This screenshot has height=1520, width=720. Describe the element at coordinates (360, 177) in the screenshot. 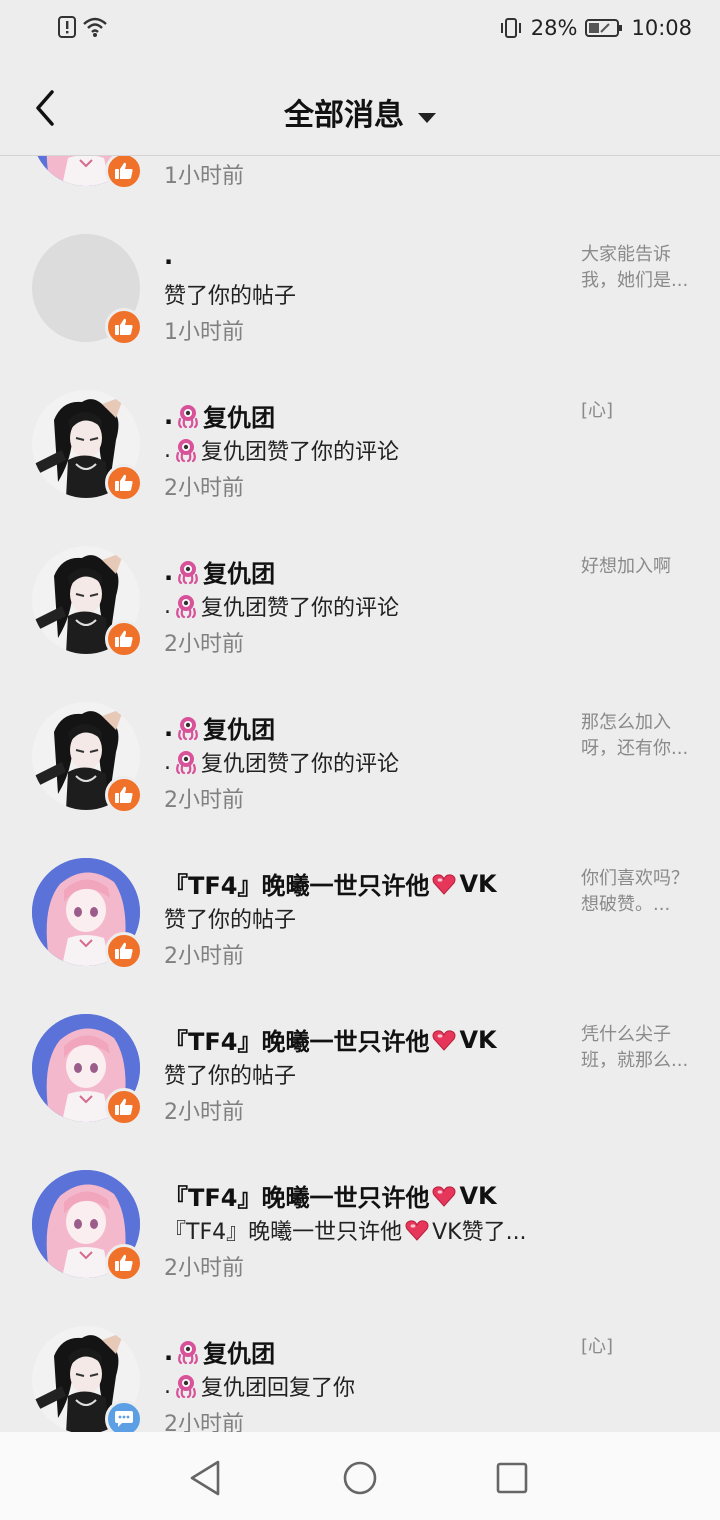

I see `message-row: 1小时前` at that location.